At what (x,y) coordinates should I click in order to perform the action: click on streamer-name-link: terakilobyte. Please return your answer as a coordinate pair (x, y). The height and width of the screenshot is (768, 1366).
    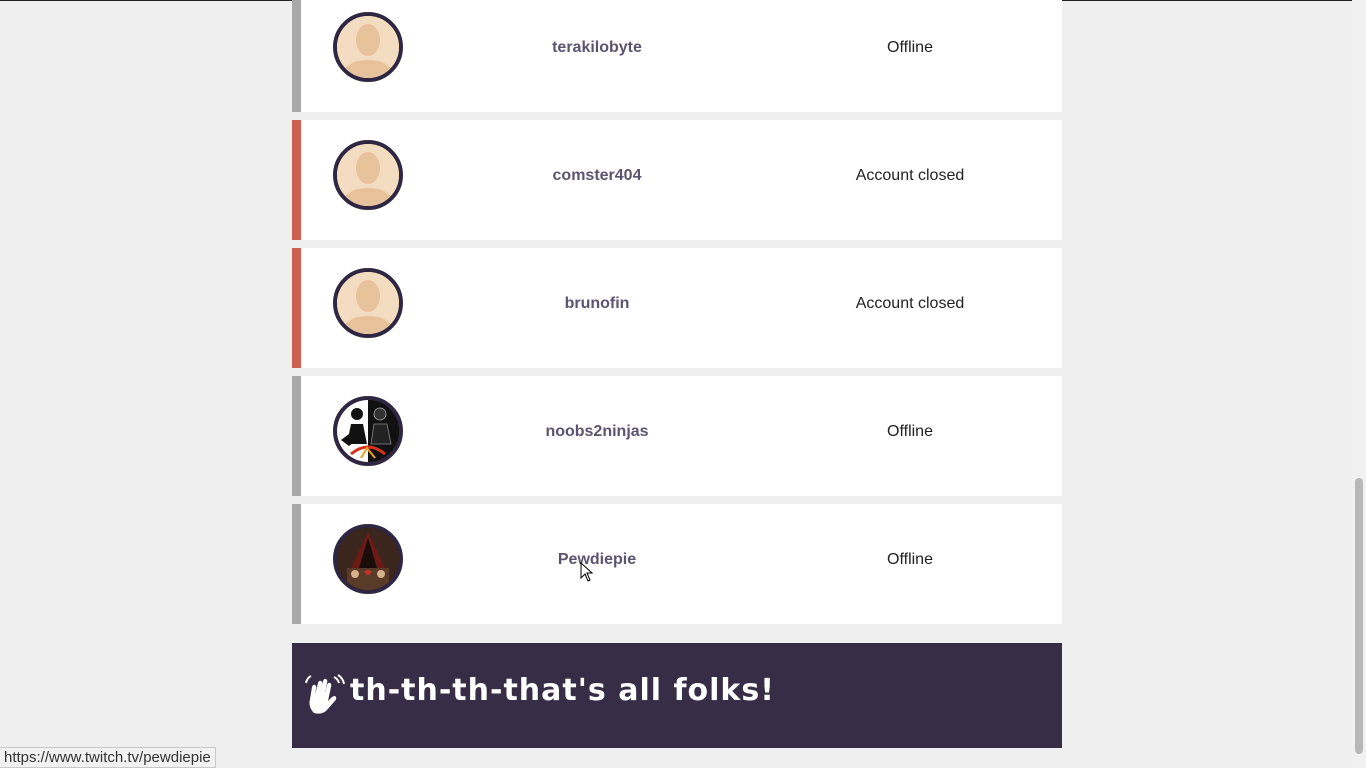
    Looking at the image, I should click on (597, 48).